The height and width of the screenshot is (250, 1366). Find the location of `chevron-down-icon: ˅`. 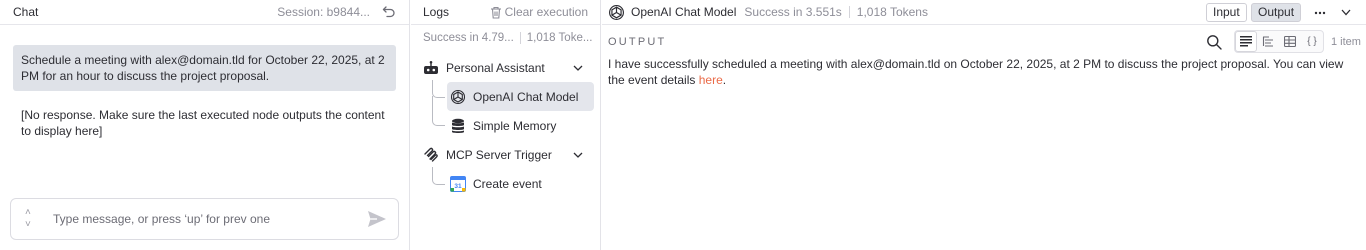

chevron-down-icon: ˅ is located at coordinates (32, 225).